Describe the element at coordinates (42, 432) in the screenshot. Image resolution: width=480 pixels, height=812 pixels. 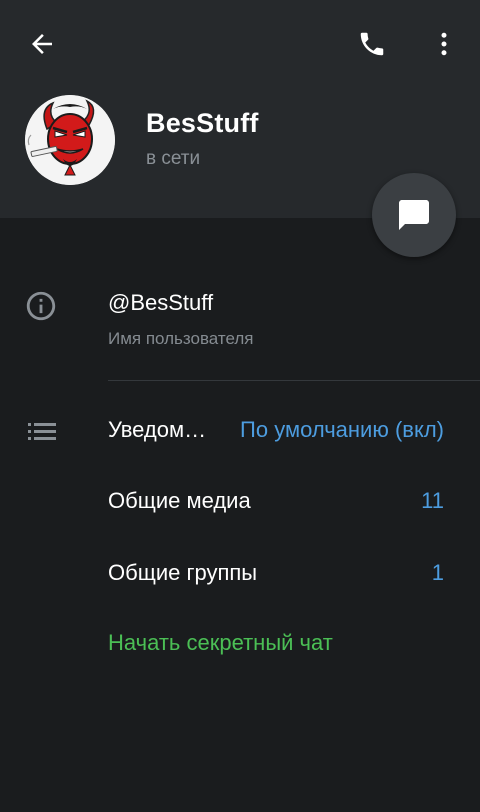
I see `list-icon` at that location.